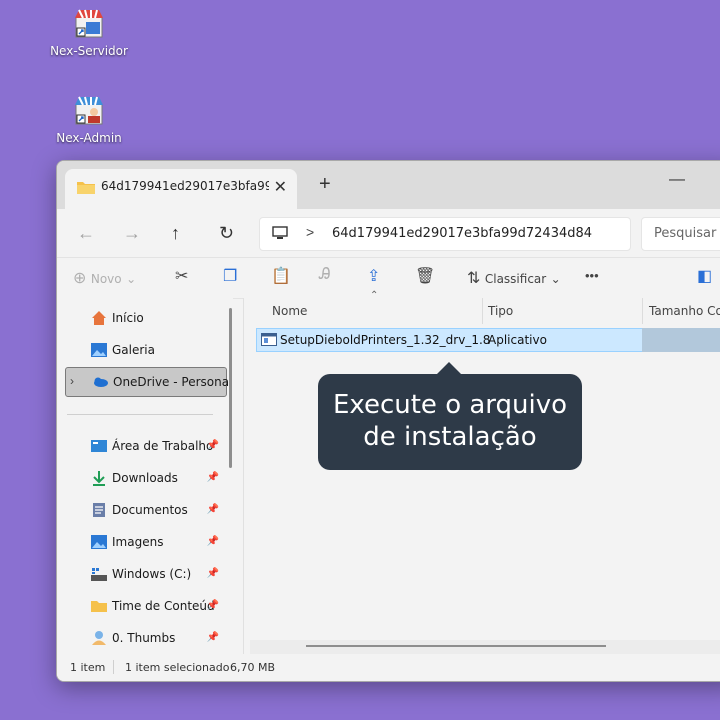 The width and height of the screenshot is (720, 720). Describe the element at coordinates (289, 317) in the screenshot. I see `column-header-name: Nome` at that location.